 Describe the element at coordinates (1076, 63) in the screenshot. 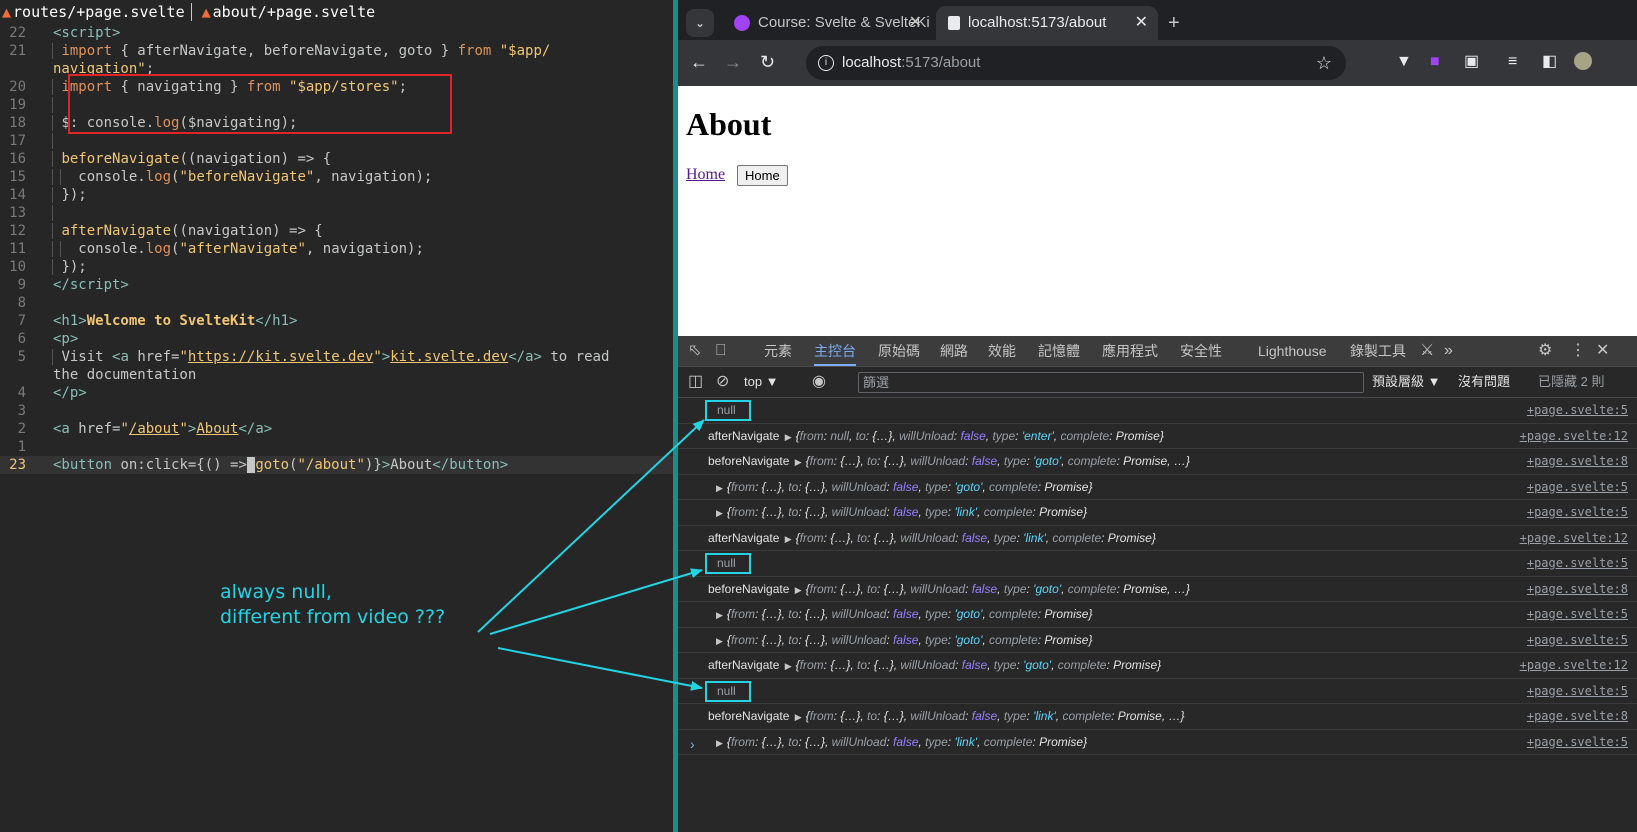

I see `url-input: i localhost:5173/about ☆` at that location.